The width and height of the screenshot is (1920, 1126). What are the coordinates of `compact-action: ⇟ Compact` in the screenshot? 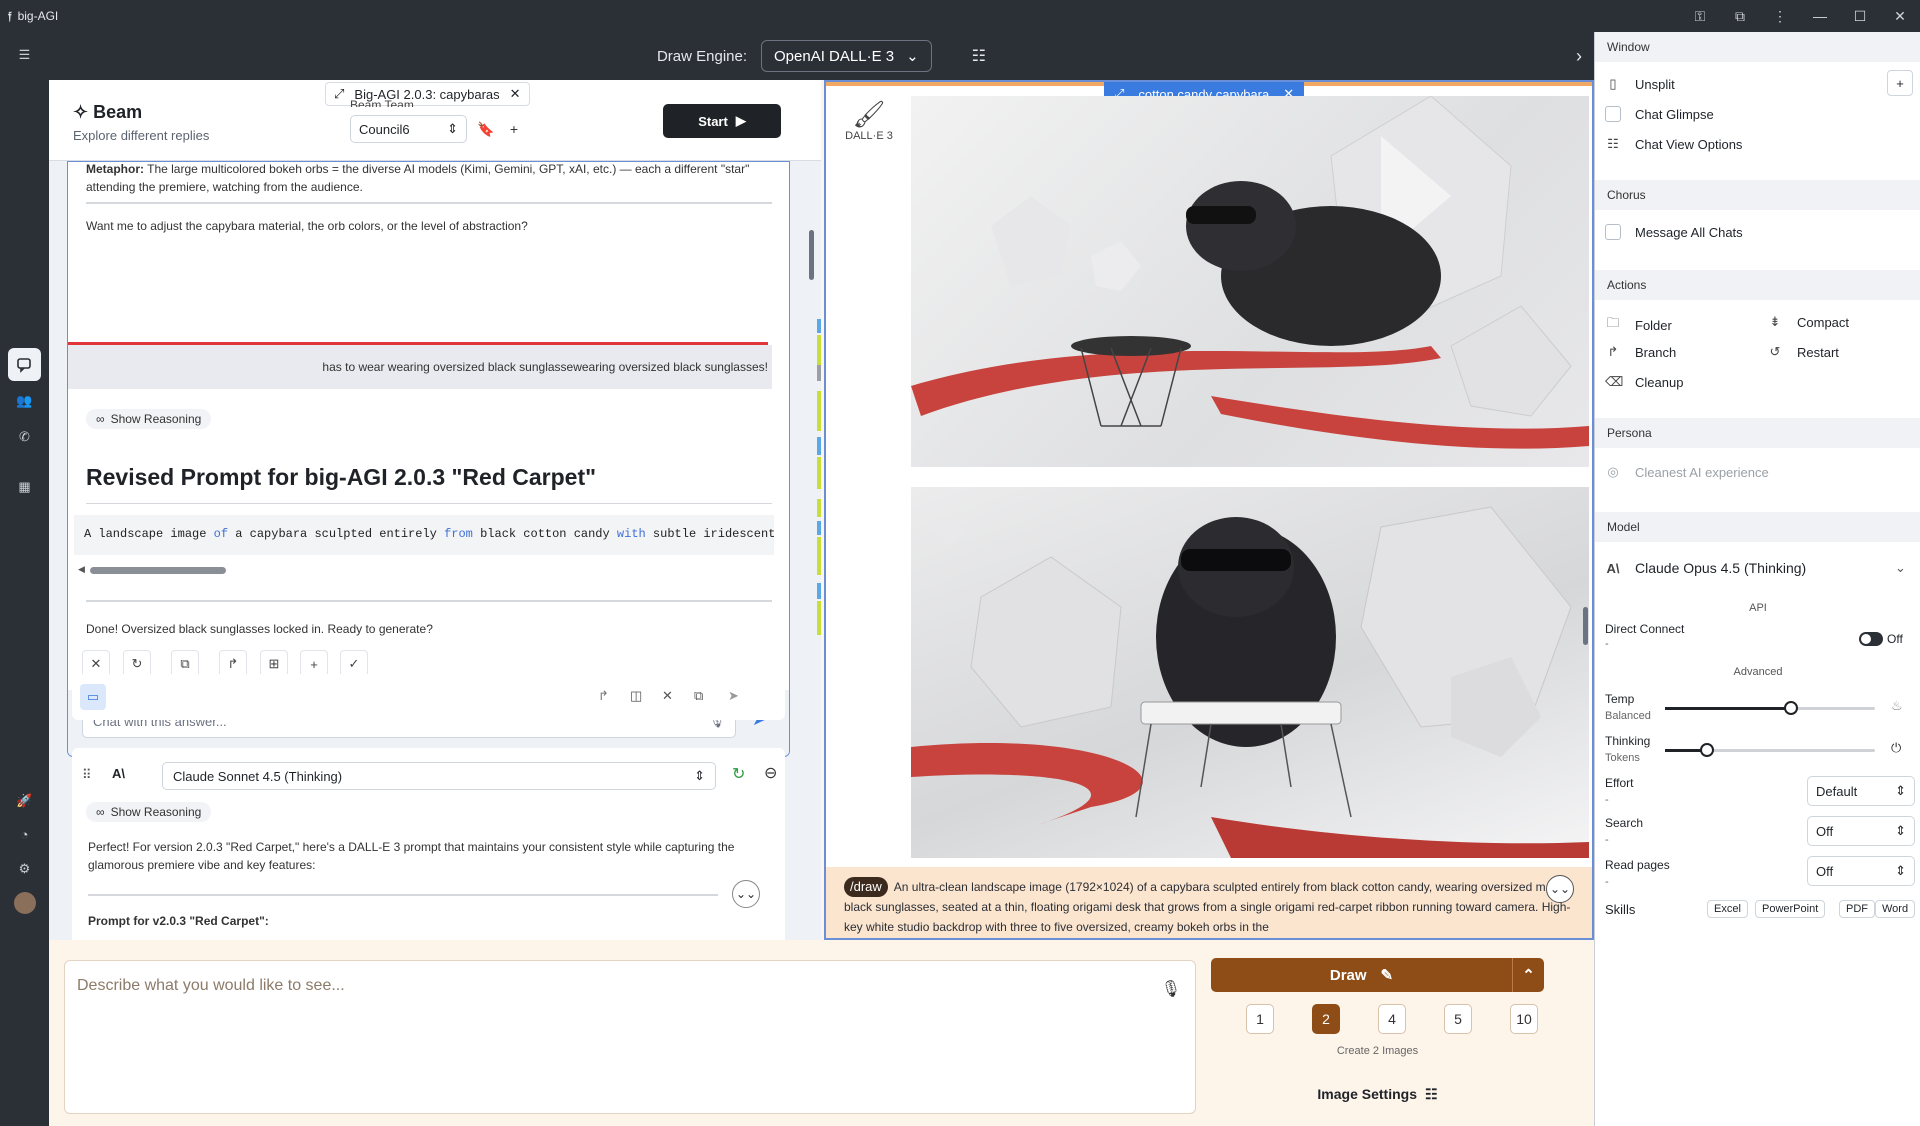 It's located at (1808, 322).